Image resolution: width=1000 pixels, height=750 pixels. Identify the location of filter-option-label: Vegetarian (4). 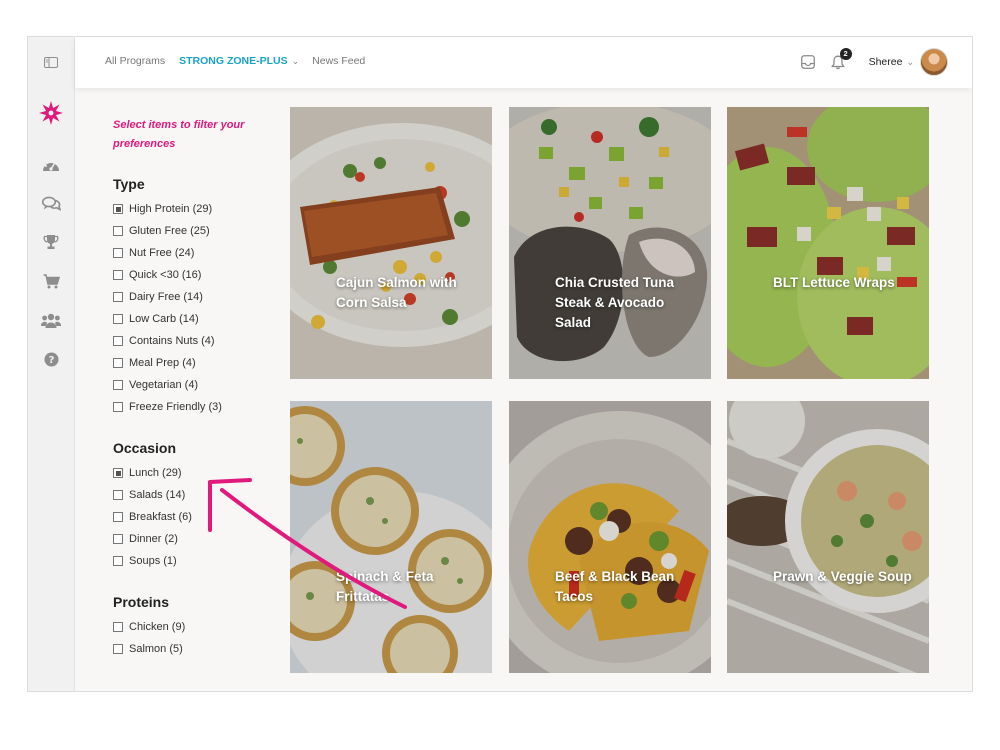
(164, 385).